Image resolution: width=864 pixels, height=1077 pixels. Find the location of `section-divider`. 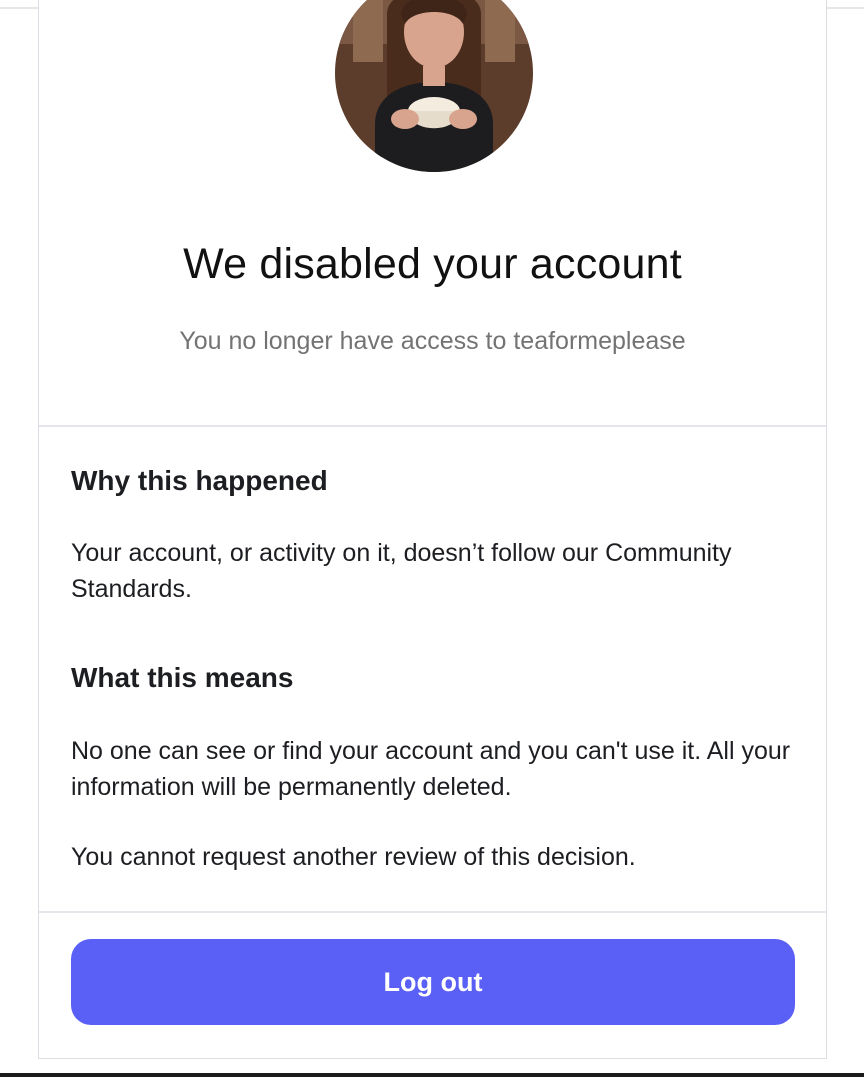

section-divider is located at coordinates (432, 426).